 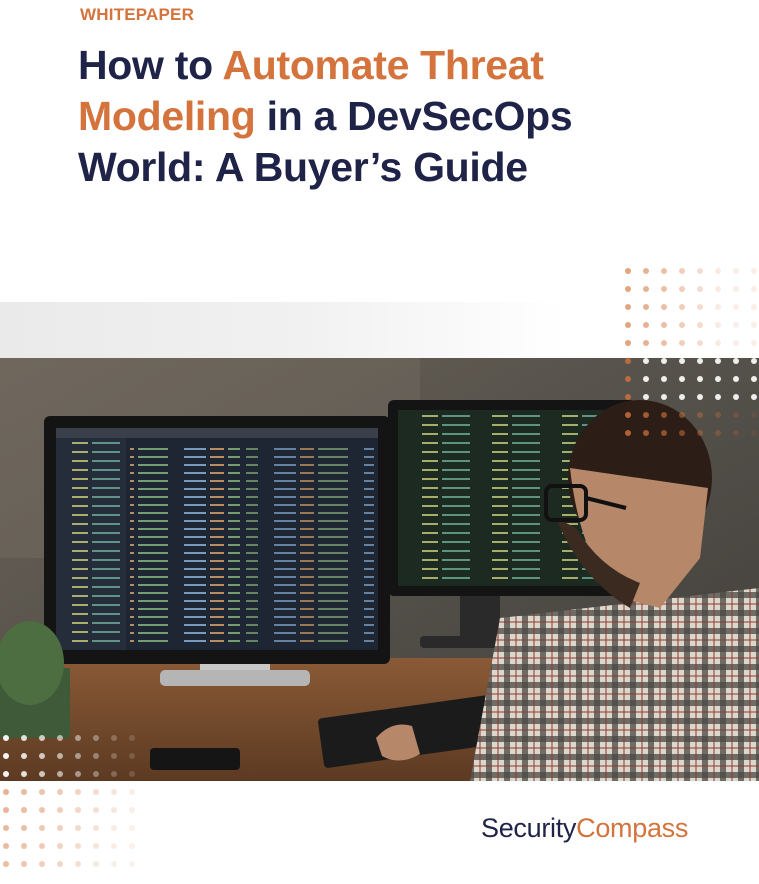 I want to click on dot-grid-top-right, so click(x=691, y=352).